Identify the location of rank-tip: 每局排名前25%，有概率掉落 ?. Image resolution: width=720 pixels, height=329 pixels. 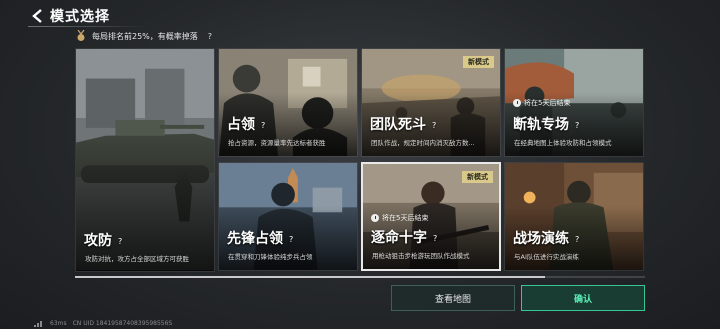
(144, 36).